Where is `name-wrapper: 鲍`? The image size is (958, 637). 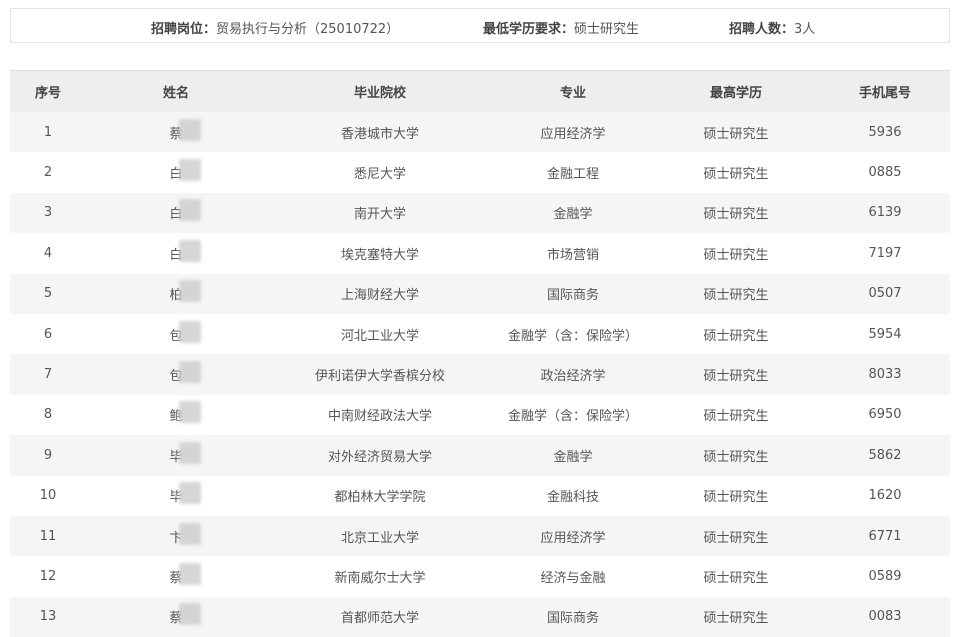 name-wrapper: 鲍 is located at coordinates (185, 412).